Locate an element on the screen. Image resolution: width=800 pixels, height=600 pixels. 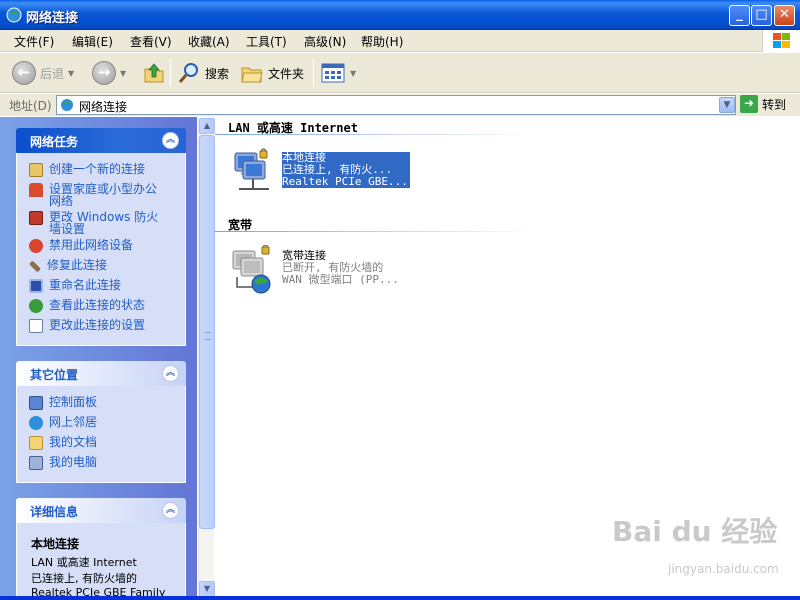
back-arrow-icon: ← is located at coordinates (24, 73).